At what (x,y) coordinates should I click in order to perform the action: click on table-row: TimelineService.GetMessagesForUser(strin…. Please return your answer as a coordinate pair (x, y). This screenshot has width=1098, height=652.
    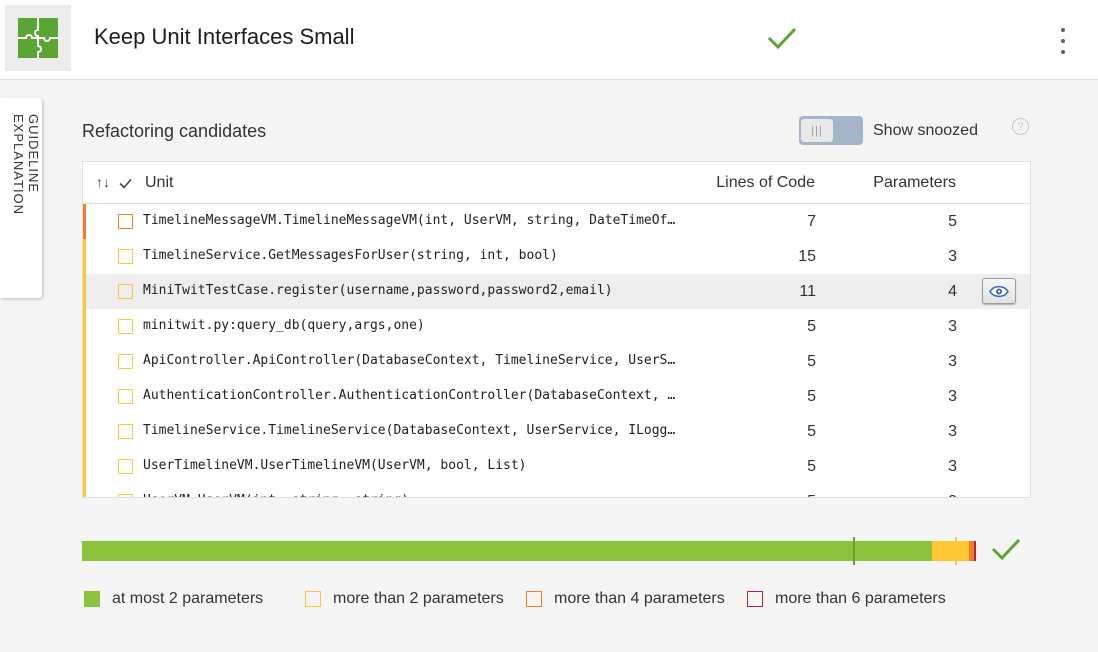
    Looking at the image, I should click on (556, 256).